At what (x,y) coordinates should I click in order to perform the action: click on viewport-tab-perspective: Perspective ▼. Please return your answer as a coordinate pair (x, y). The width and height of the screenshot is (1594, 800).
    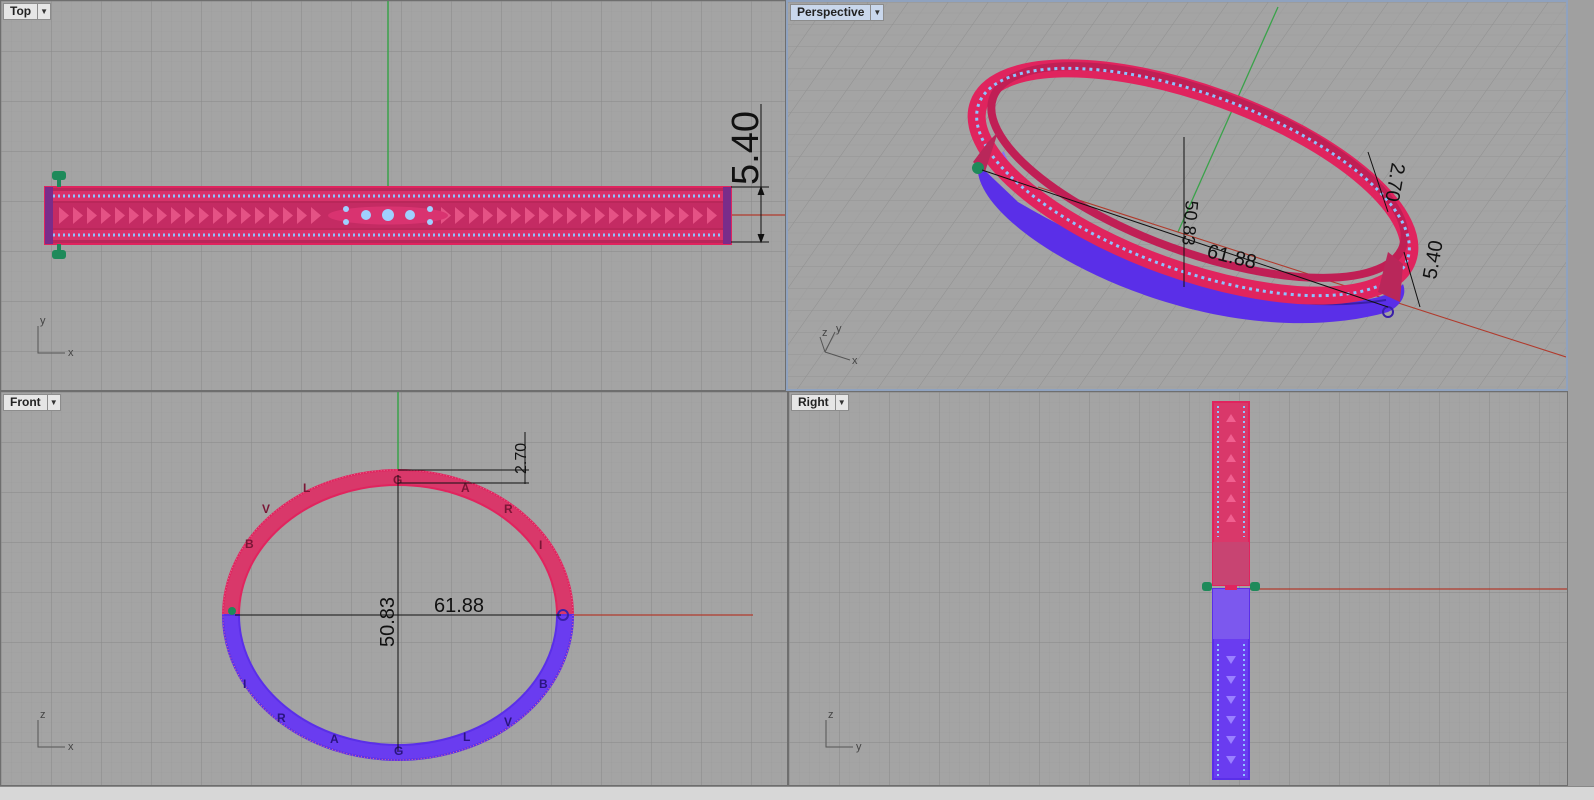
    Looking at the image, I should click on (837, 12).